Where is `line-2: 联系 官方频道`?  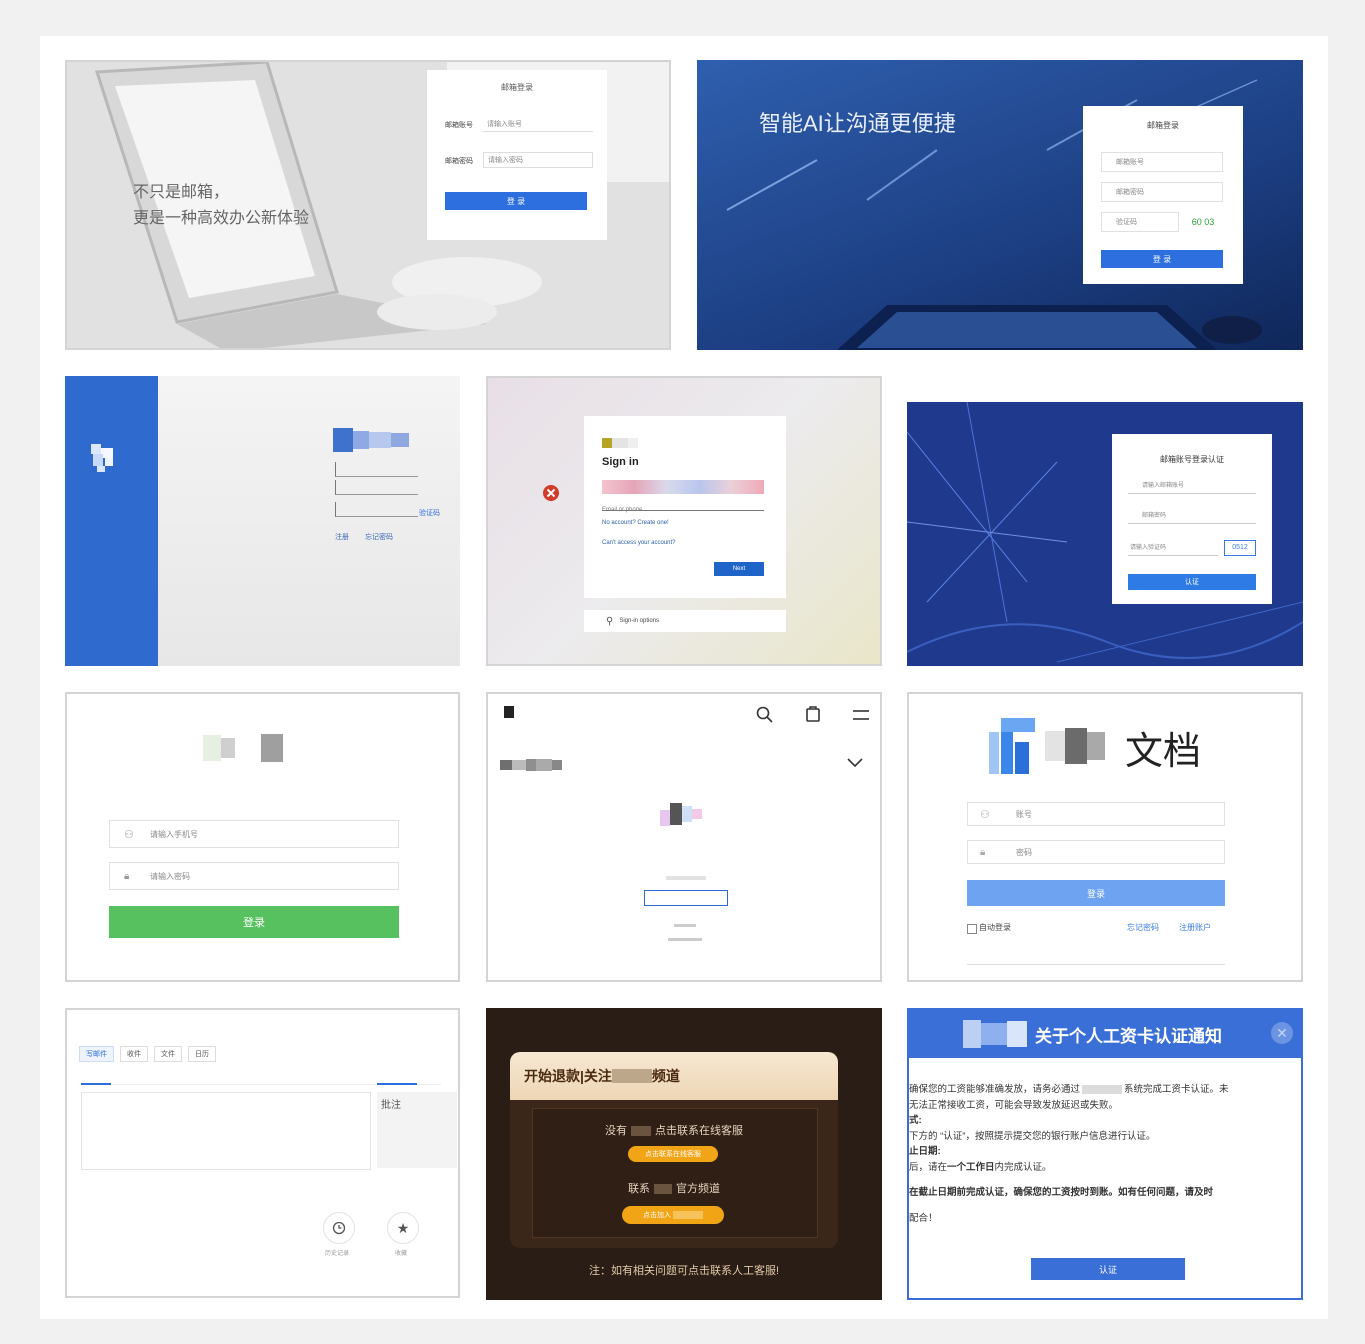
line-2: 联系 官方频道 is located at coordinates (674, 1189).